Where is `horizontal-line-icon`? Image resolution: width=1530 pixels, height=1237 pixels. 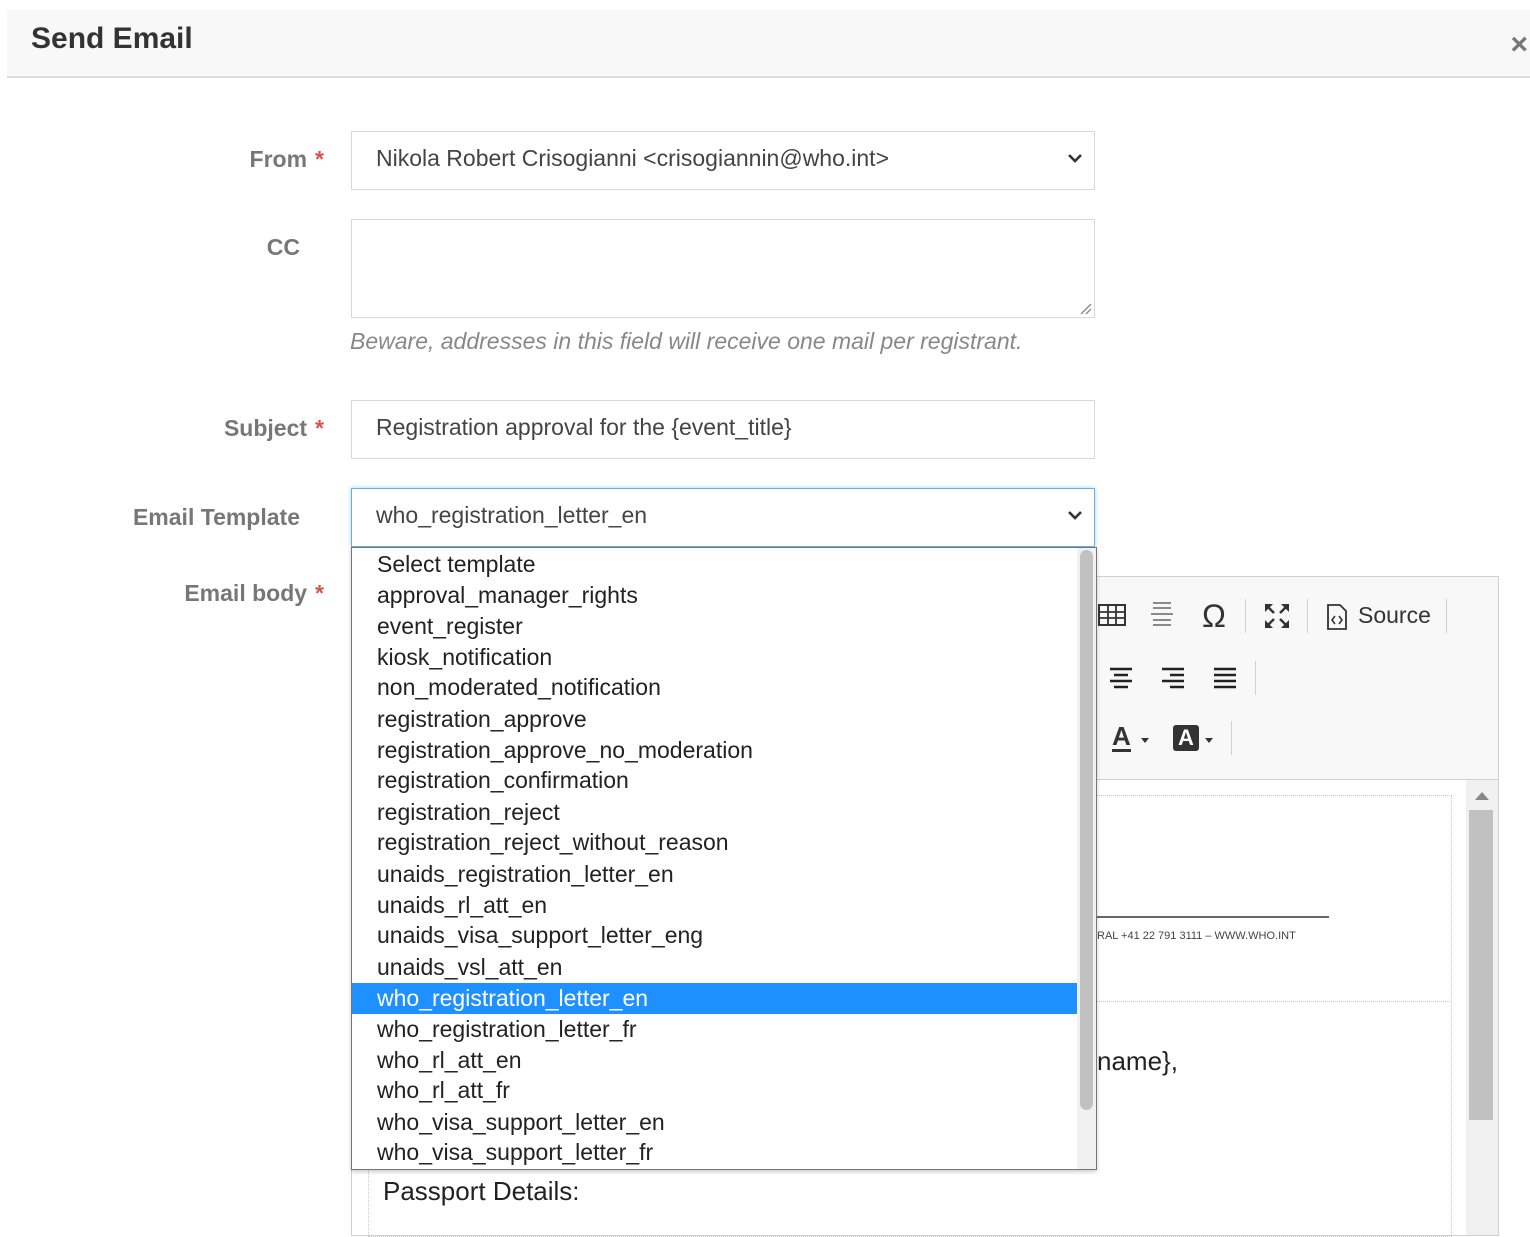 horizontal-line-icon is located at coordinates (1162, 615).